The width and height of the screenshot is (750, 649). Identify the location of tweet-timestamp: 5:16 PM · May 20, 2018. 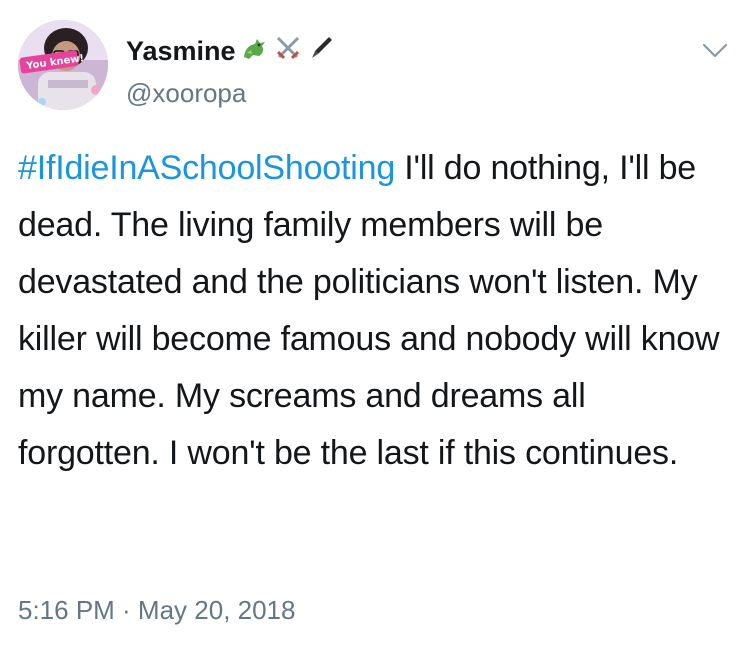
(156, 610).